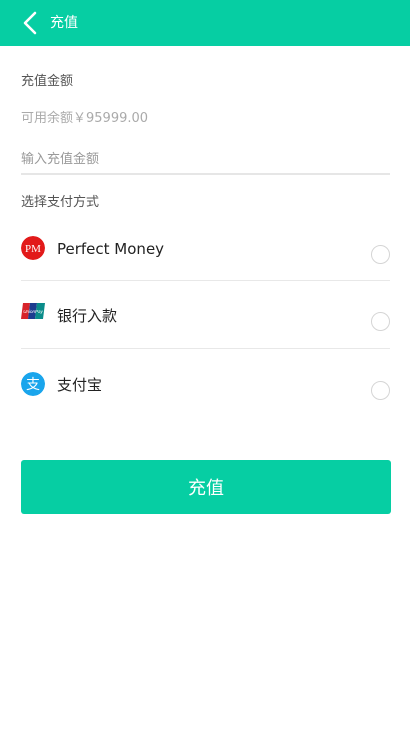 The image size is (410, 731). What do you see at coordinates (205, 23) in the screenshot?
I see `app-header: 充值` at bounding box center [205, 23].